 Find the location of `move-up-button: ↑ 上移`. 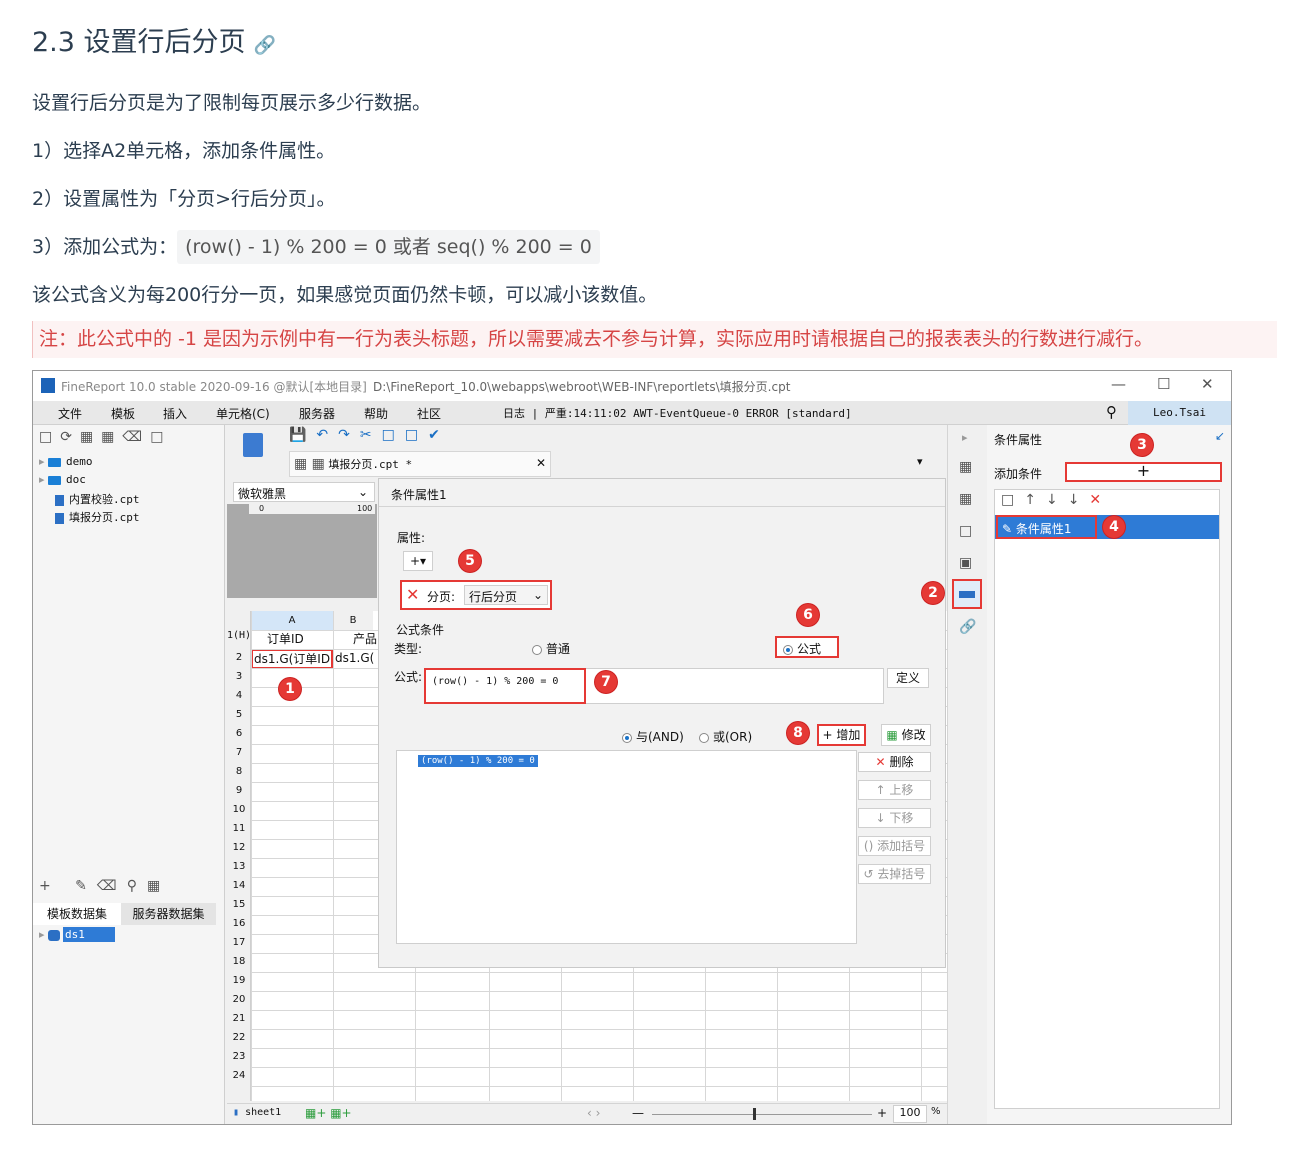

move-up-button: ↑ 上移 is located at coordinates (894, 790).